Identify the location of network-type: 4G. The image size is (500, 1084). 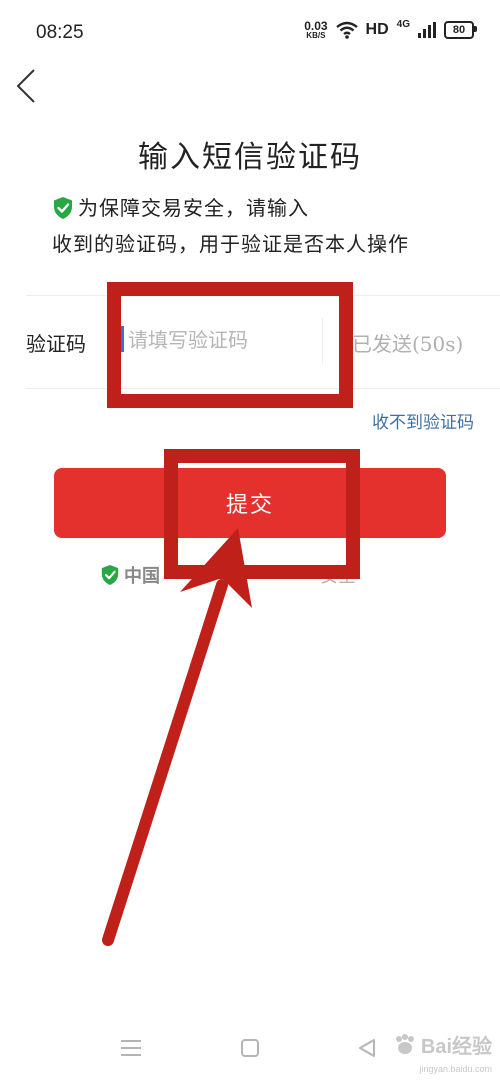
(403, 24).